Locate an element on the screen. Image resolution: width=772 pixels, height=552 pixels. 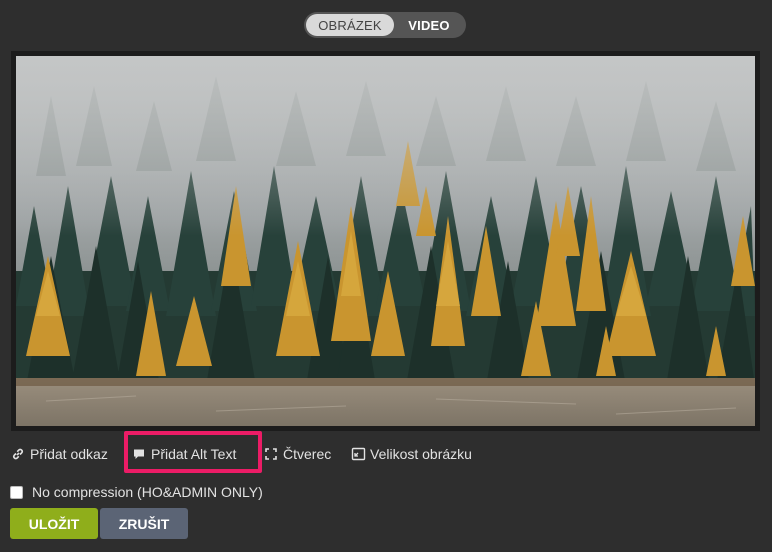
square-label: Čtverec is located at coordinates (307, 454).